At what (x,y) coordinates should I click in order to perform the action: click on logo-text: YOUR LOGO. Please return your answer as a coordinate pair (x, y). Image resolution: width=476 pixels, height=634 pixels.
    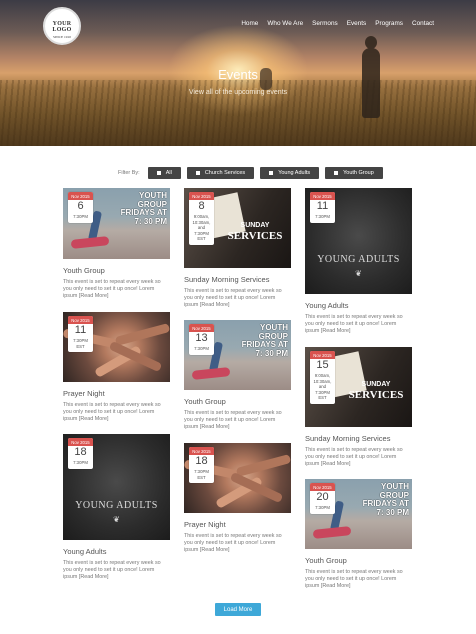
    Looking at the image, I should click on (62, 27).